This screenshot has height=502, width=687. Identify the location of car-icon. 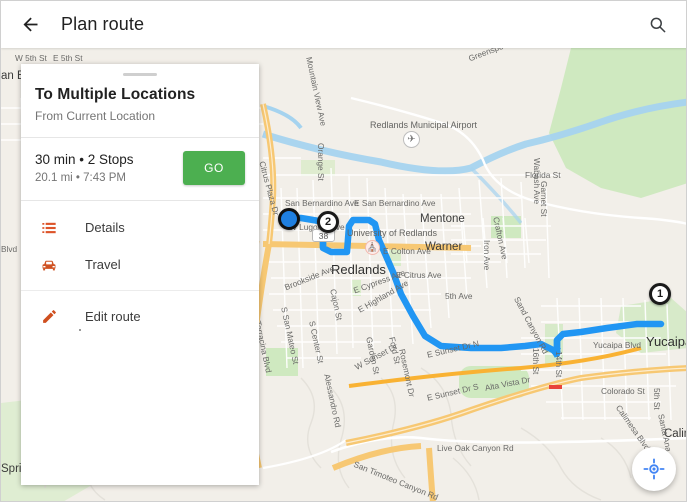
(49, 265).